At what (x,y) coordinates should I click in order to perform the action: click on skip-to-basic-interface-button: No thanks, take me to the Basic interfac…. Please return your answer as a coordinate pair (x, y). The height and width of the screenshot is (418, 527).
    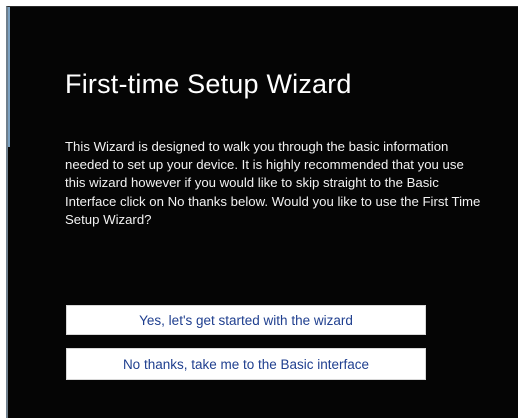
    Looking at the image, I should click on (246, 364).